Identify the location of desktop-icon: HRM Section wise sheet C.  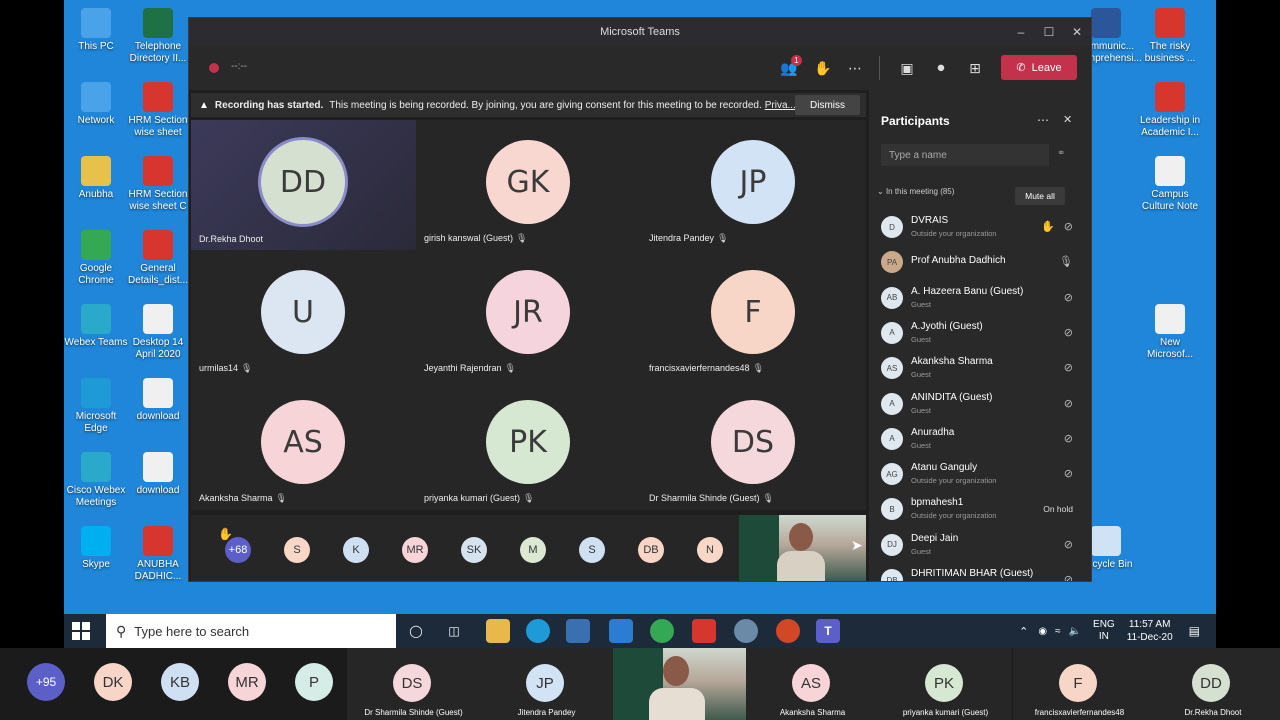
(158, 184).